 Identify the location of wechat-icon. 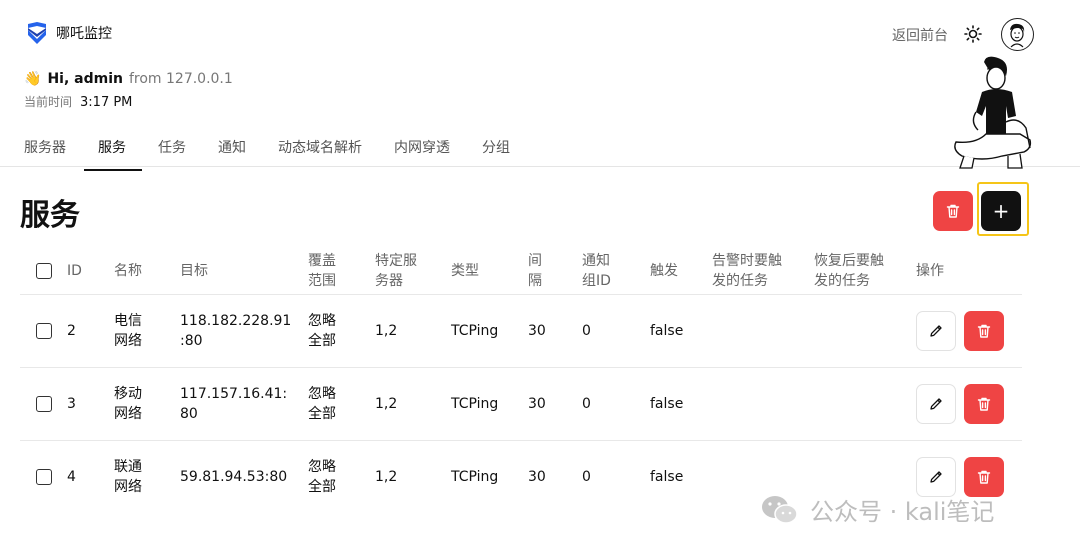
(780, 509).